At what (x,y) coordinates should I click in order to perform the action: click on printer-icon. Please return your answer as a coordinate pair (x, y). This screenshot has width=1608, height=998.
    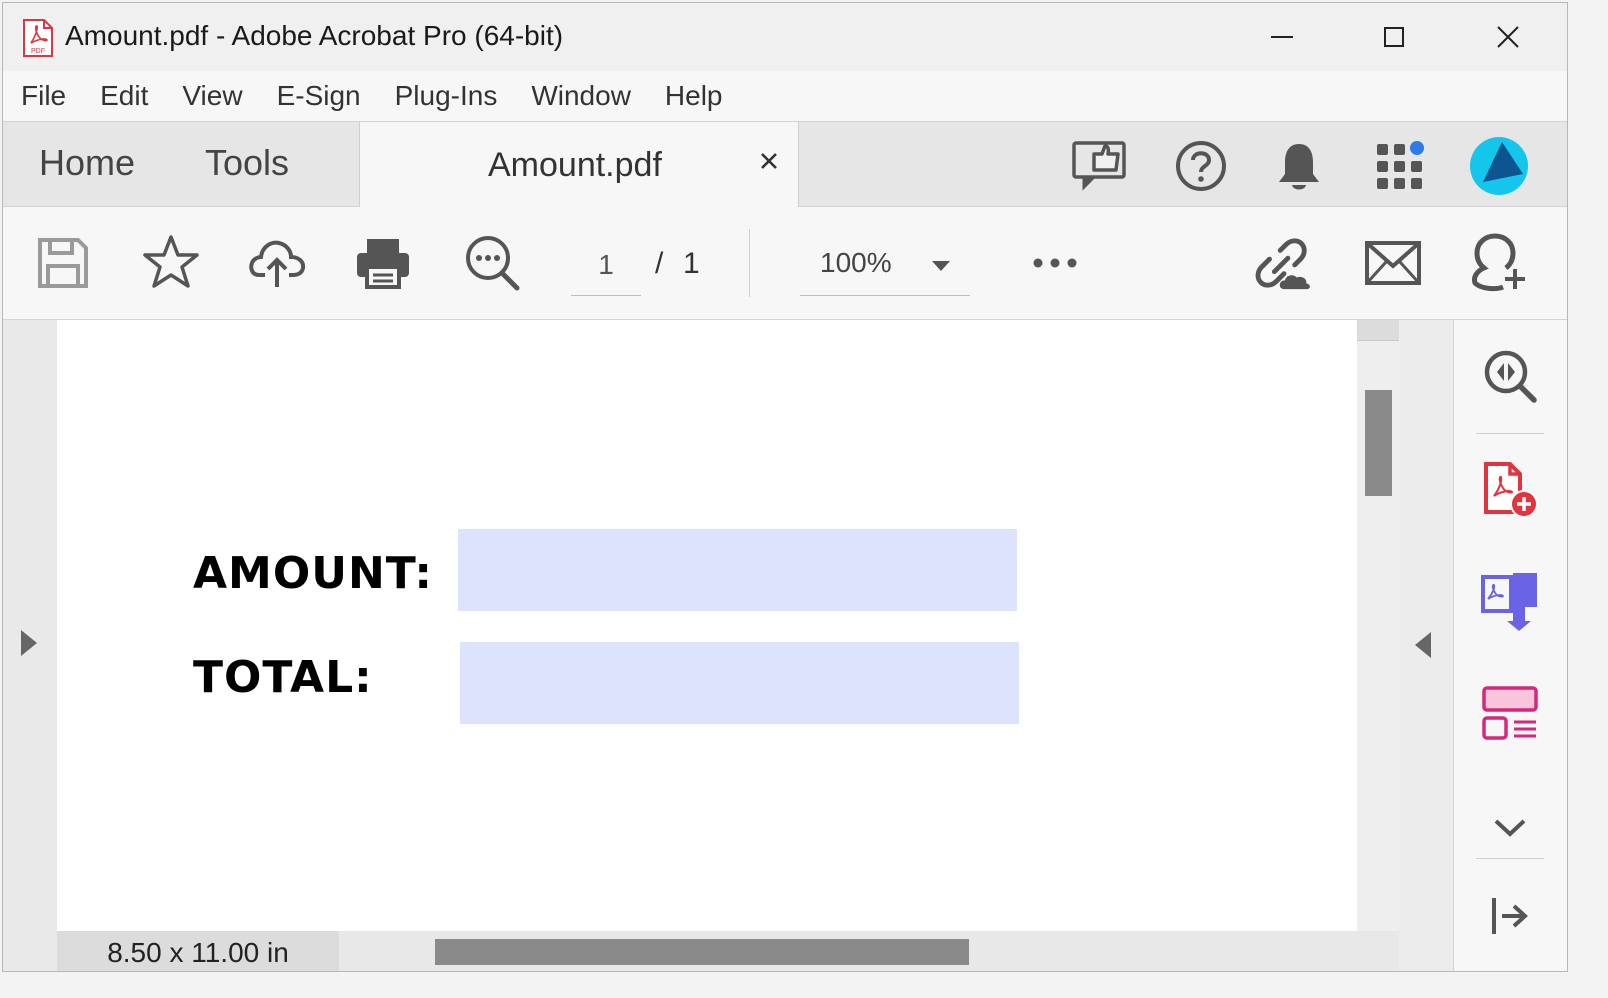
    Looking at the image, I should click on (383, 264).